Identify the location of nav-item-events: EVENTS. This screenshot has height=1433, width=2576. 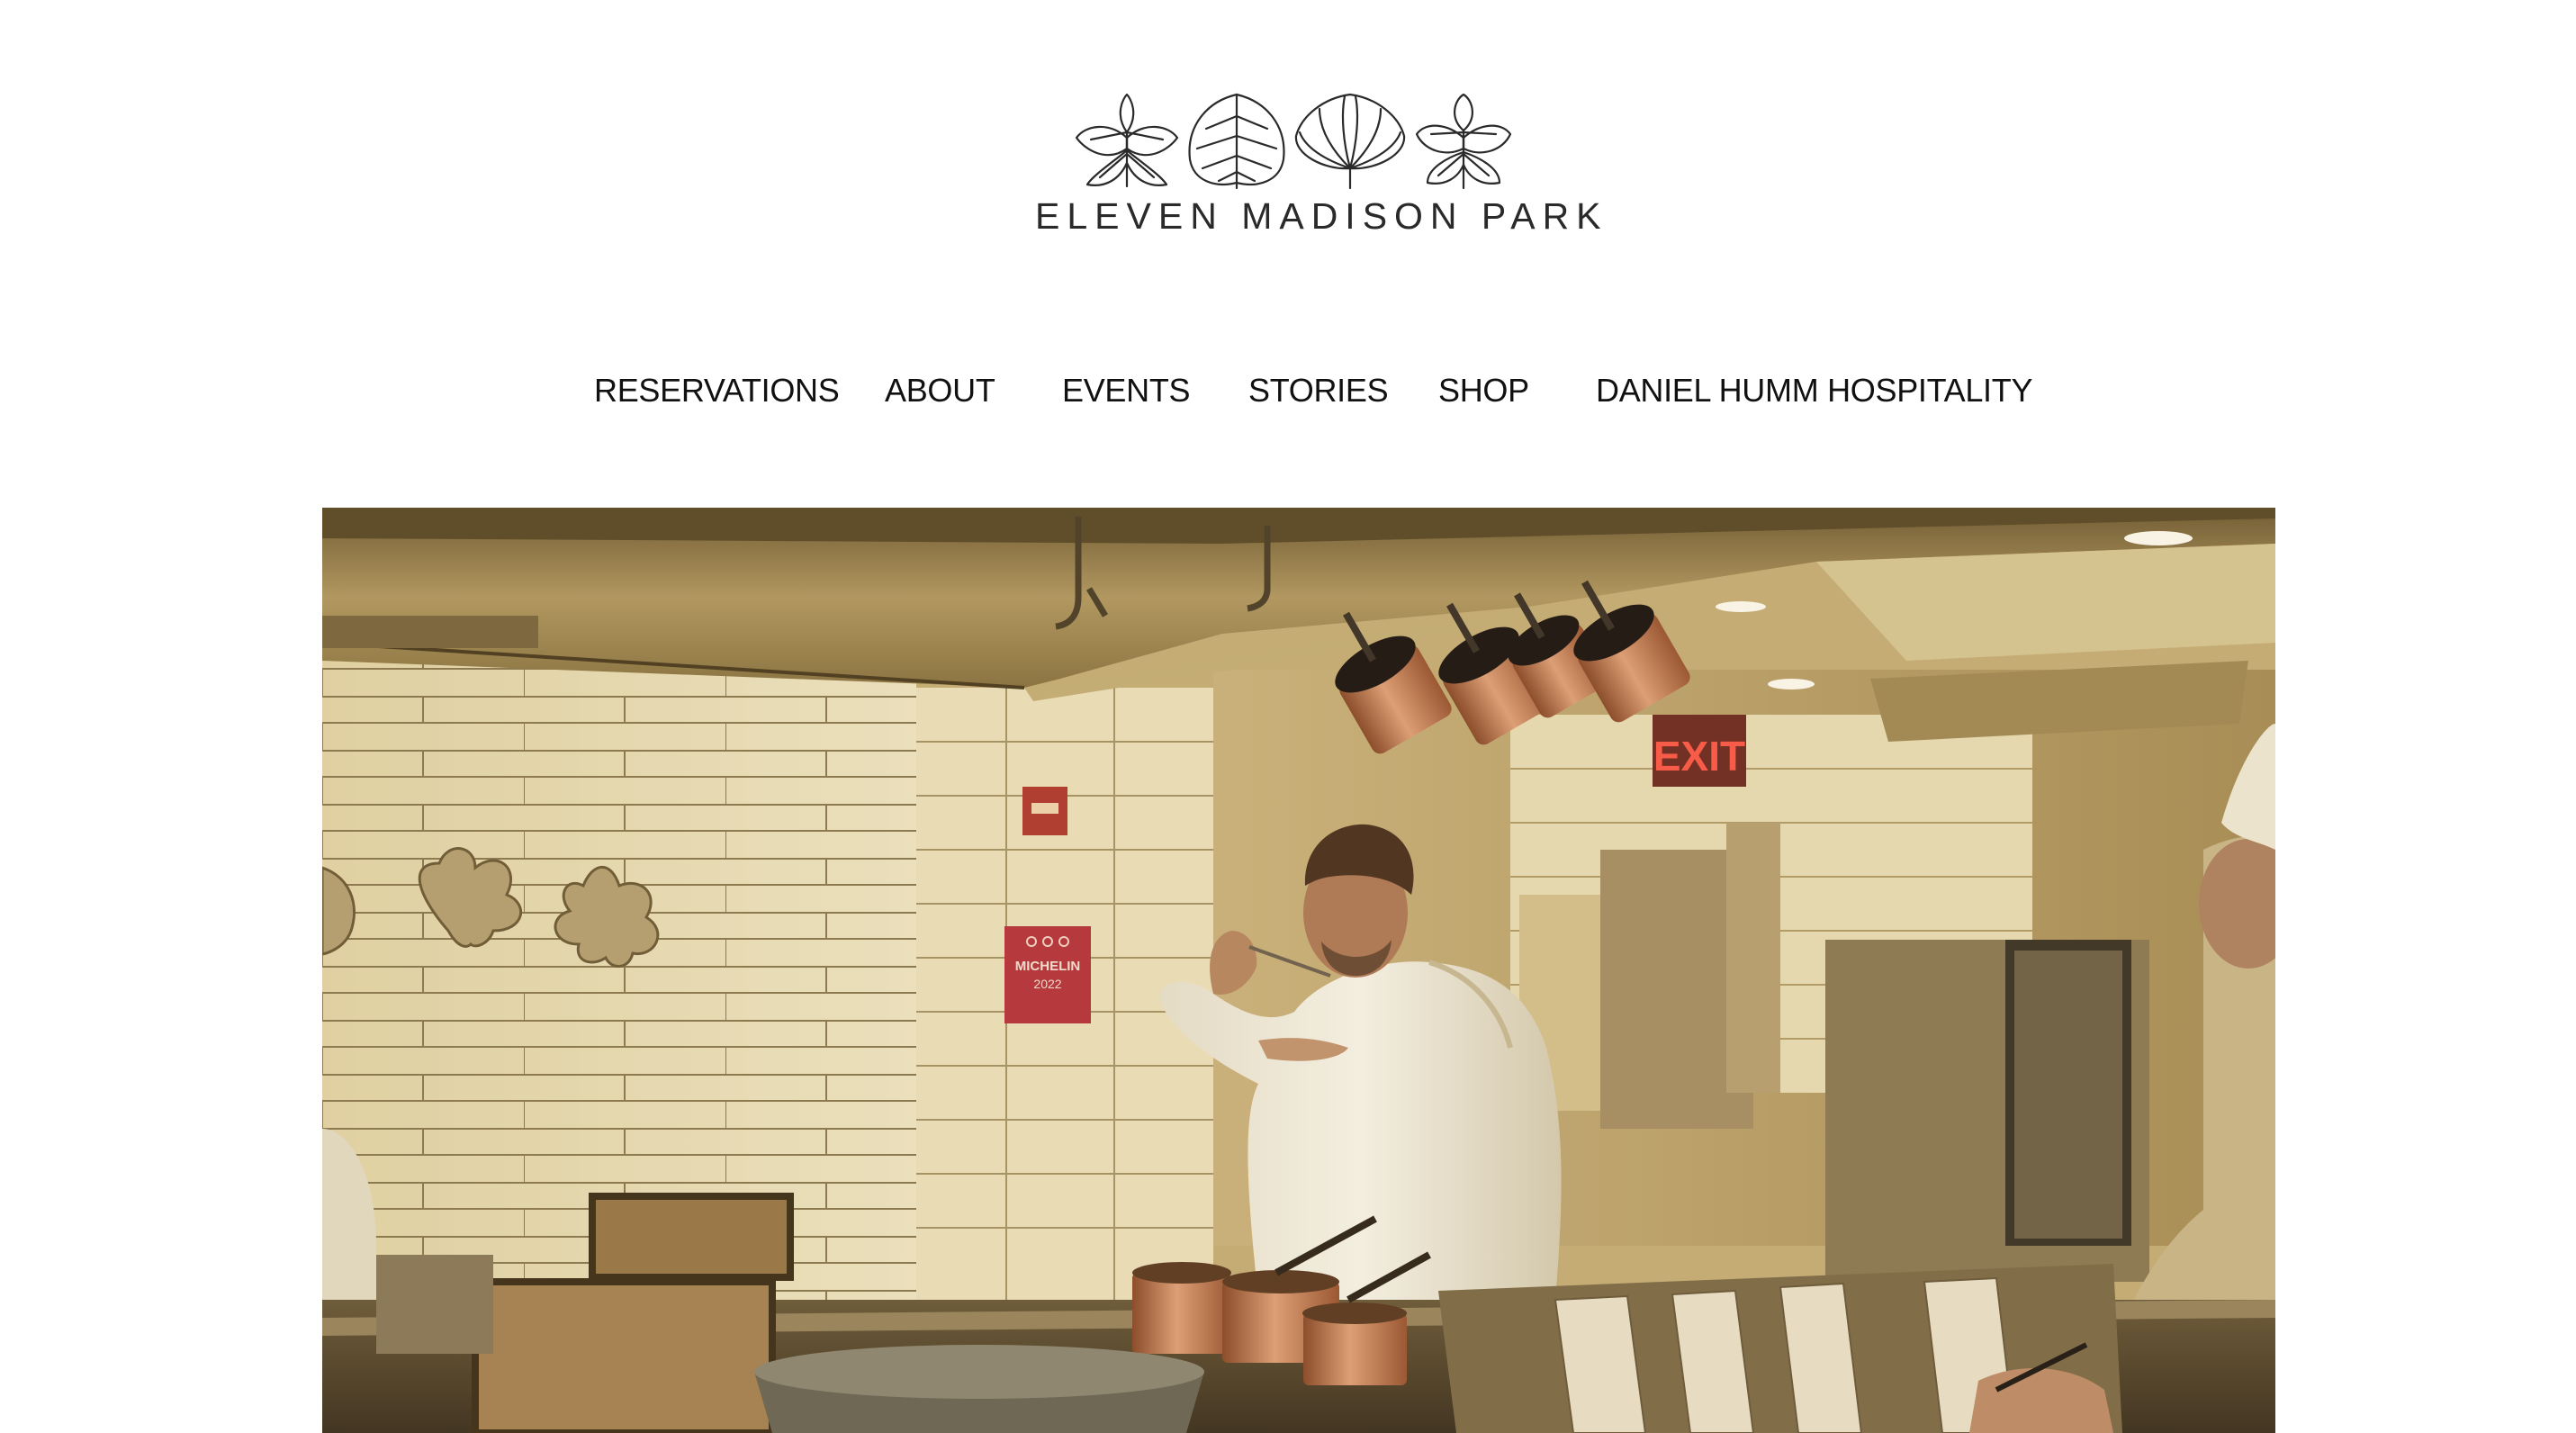
(1126, 390).